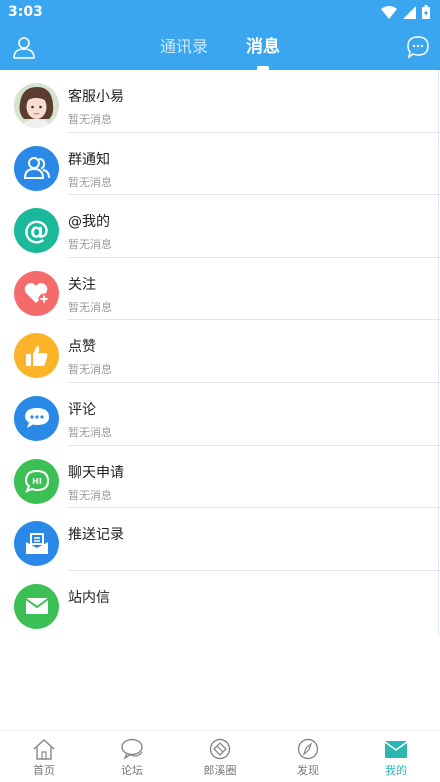 This screenshot has height=782, width=440. I want to click on item-title: 点赞, so click(82, 347).